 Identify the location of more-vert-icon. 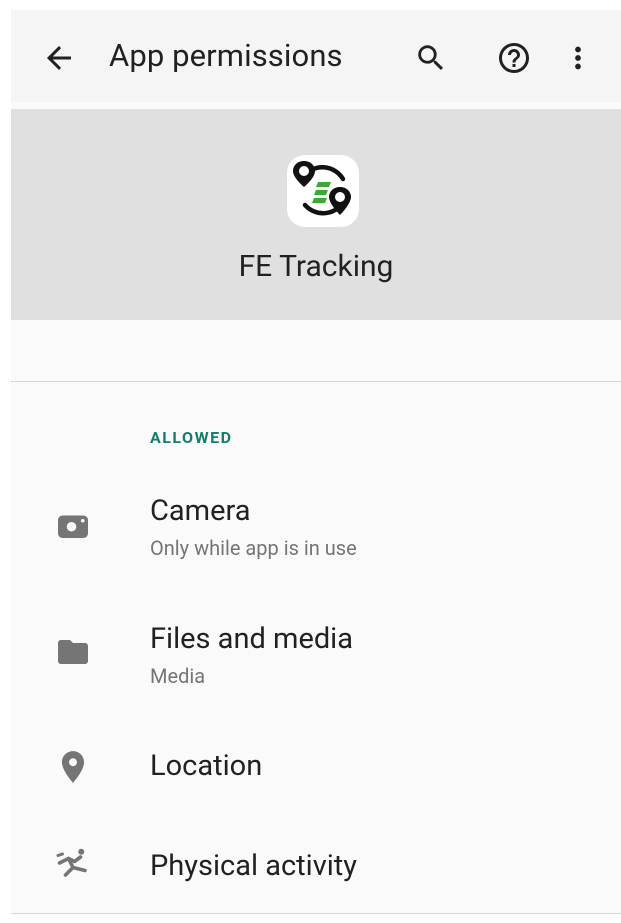
(578, 58).